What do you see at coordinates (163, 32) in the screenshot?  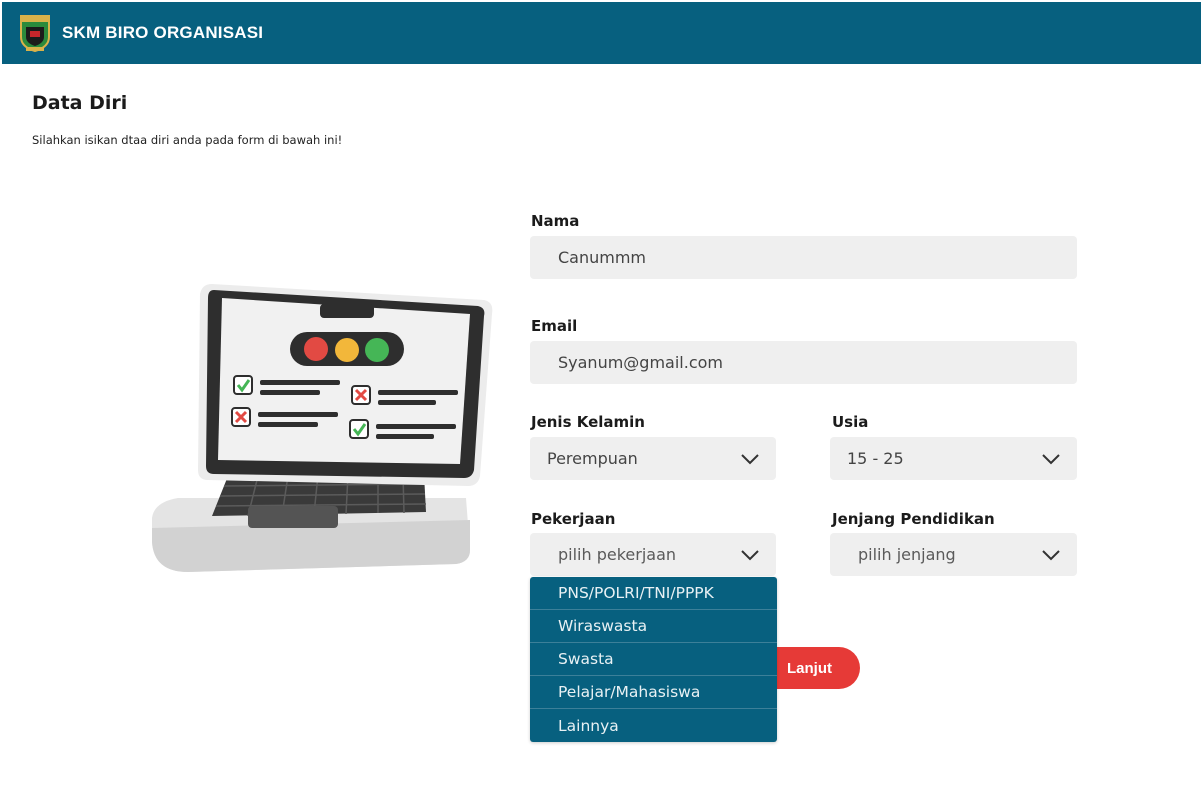 I see `app-title: SKM BIRO ORGANISASI` at bounding box center [163, 32].